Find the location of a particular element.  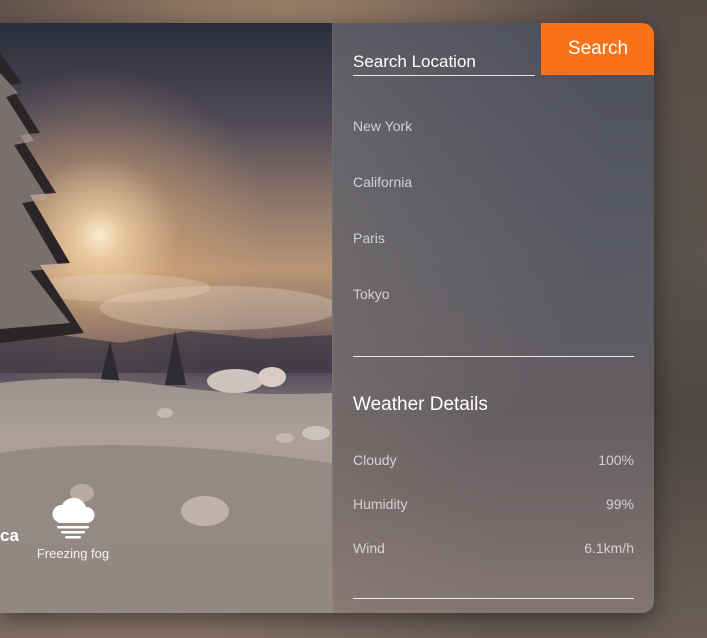

search-input is located at coordinates (444, 62).